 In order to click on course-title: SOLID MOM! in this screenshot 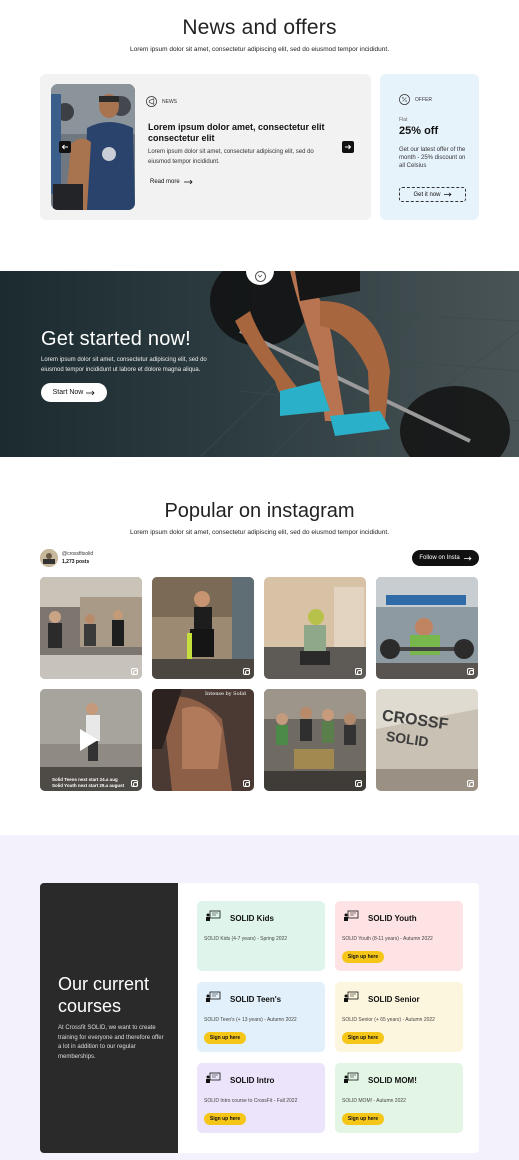, I will do `click(392, 1080)`.